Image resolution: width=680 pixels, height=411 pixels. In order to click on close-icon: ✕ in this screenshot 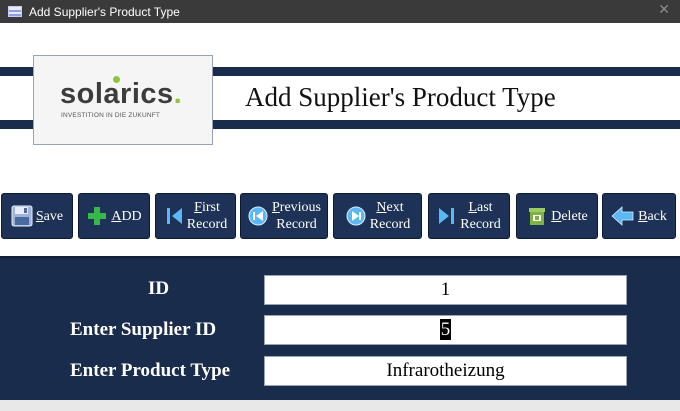, I will do `click(664, 9)`.